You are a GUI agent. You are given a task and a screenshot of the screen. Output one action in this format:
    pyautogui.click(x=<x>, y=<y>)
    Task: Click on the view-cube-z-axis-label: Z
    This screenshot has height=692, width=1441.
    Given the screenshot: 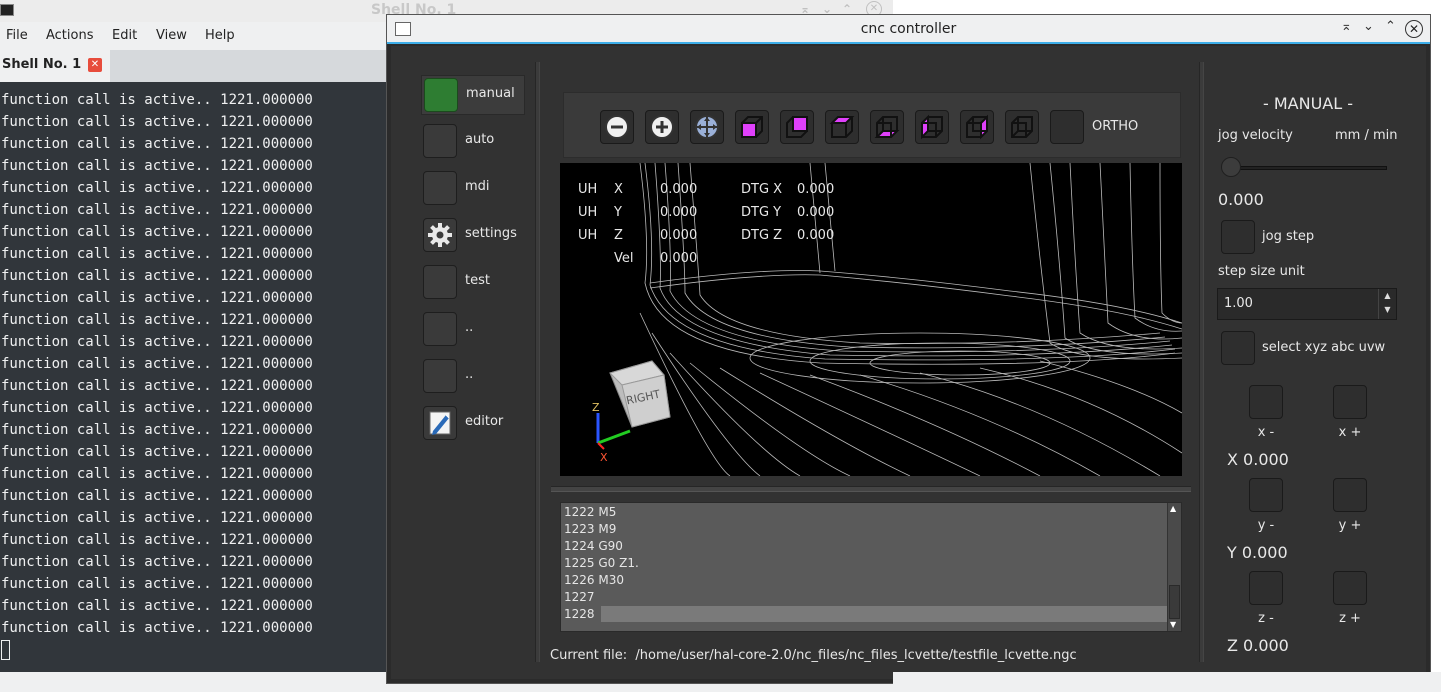 What is the action you would take?
    pyautogui.click(x=596, y=407)
    